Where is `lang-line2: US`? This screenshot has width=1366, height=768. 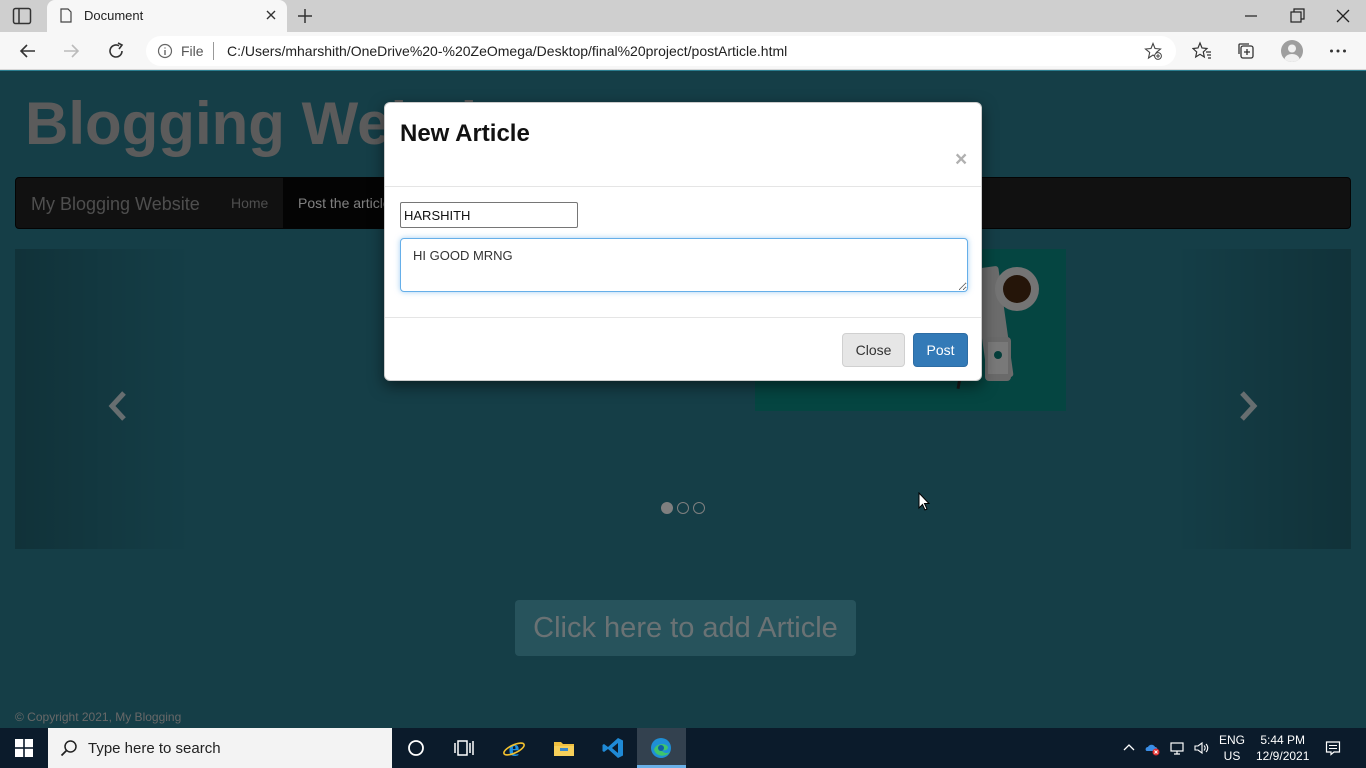
lang-line2: US is located at coordinates (1232, 756).